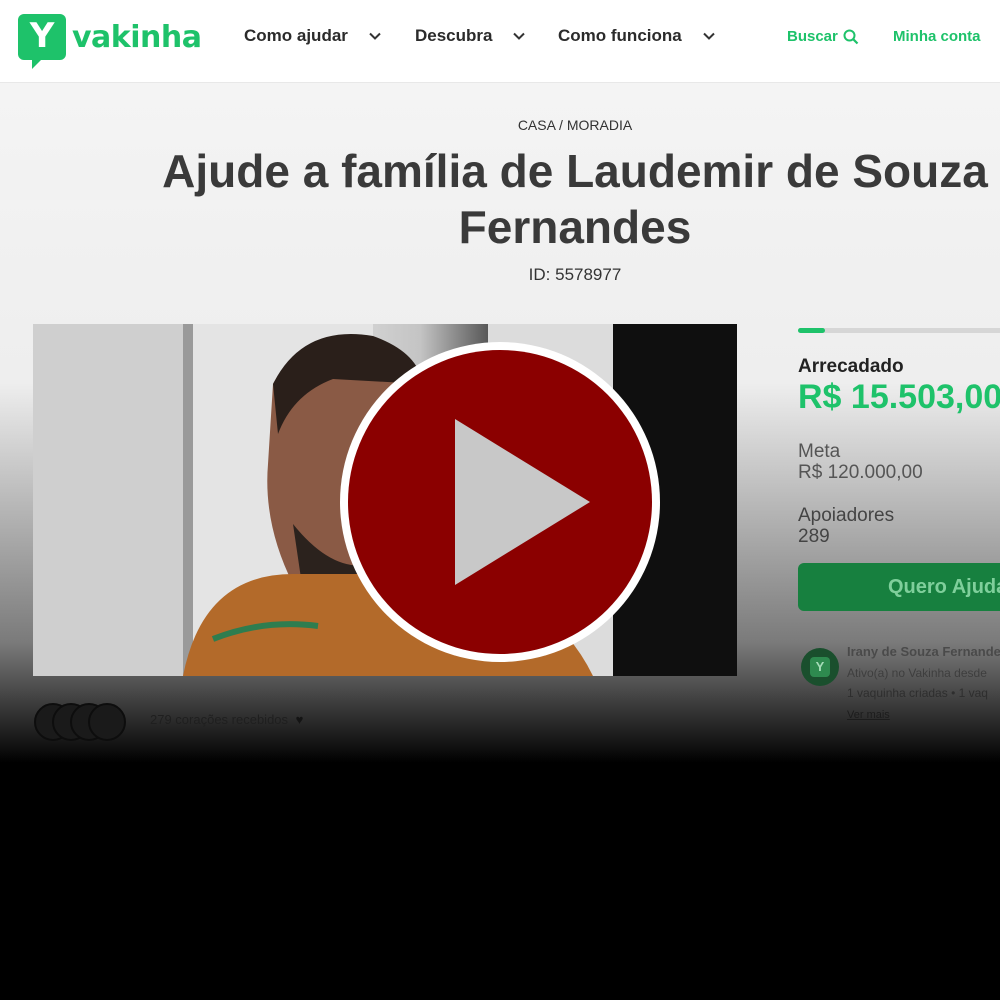 The image size is (1000, 1000). I want to click on nav-como-ajudar: Como ajudar, so click(313, 36).